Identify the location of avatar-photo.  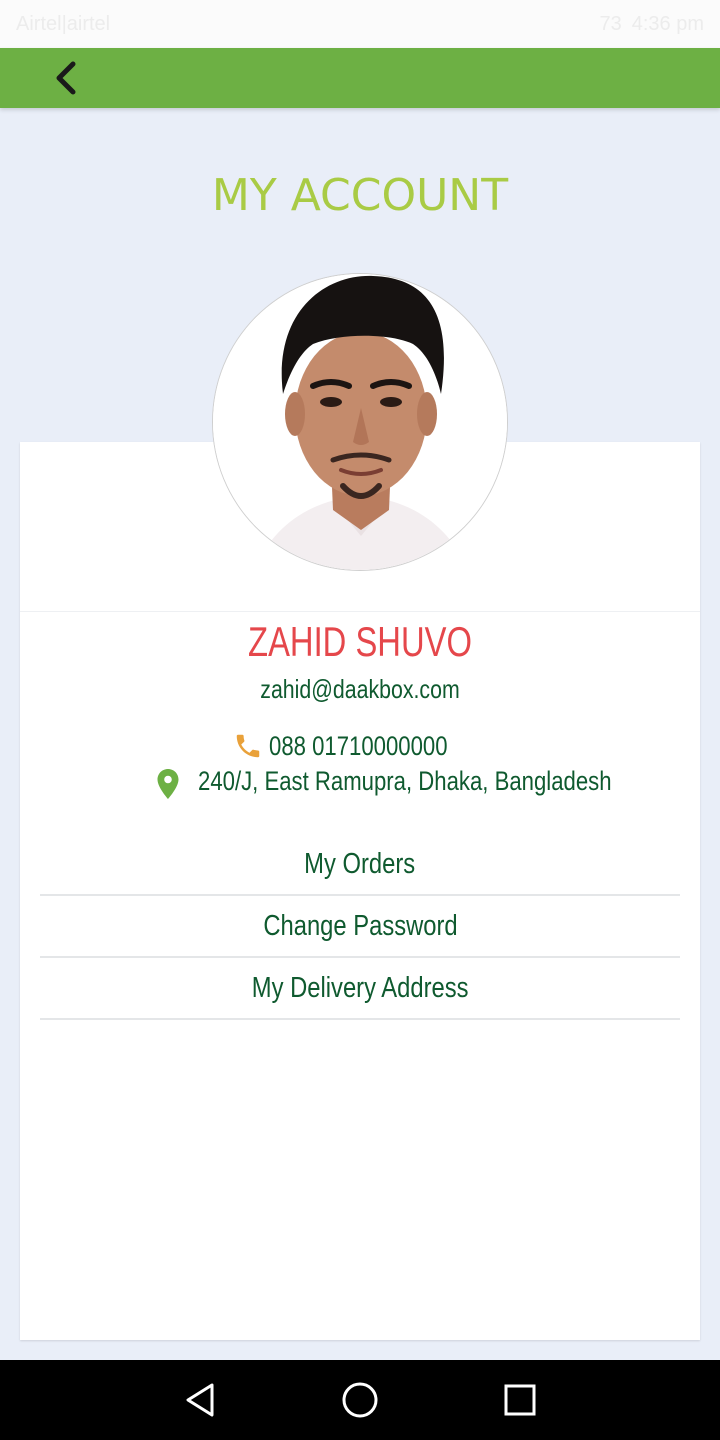
(360, 422).